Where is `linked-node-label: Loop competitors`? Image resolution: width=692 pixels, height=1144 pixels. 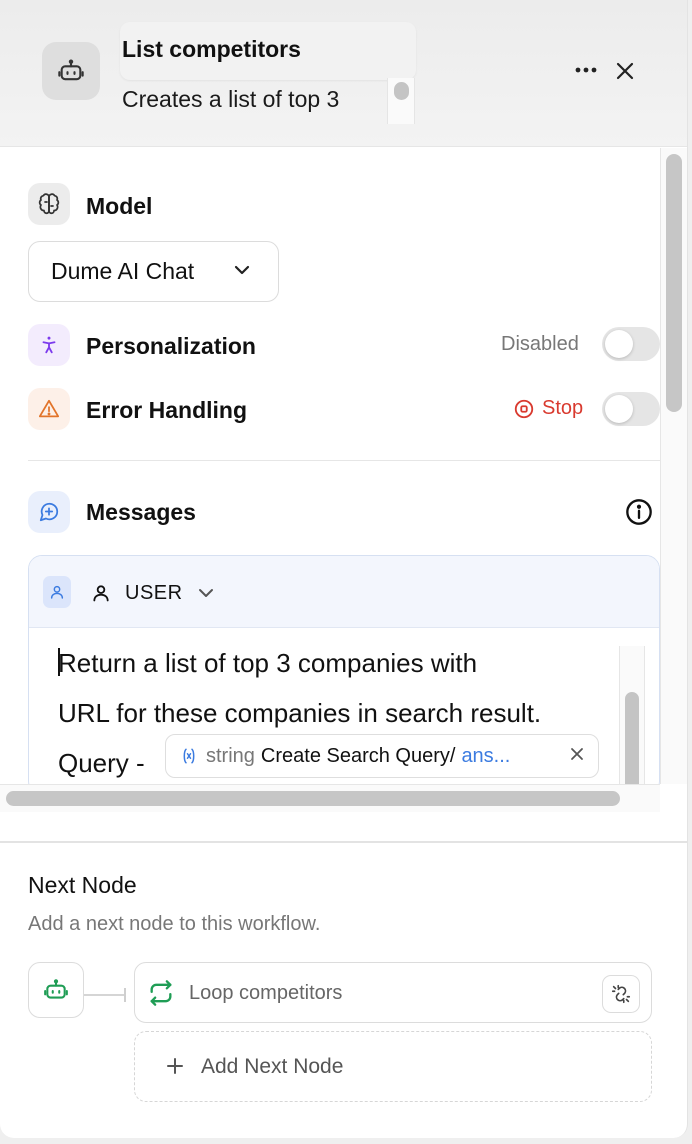
linked-node-label: Loop competitors is located at coordinates (266, 993).